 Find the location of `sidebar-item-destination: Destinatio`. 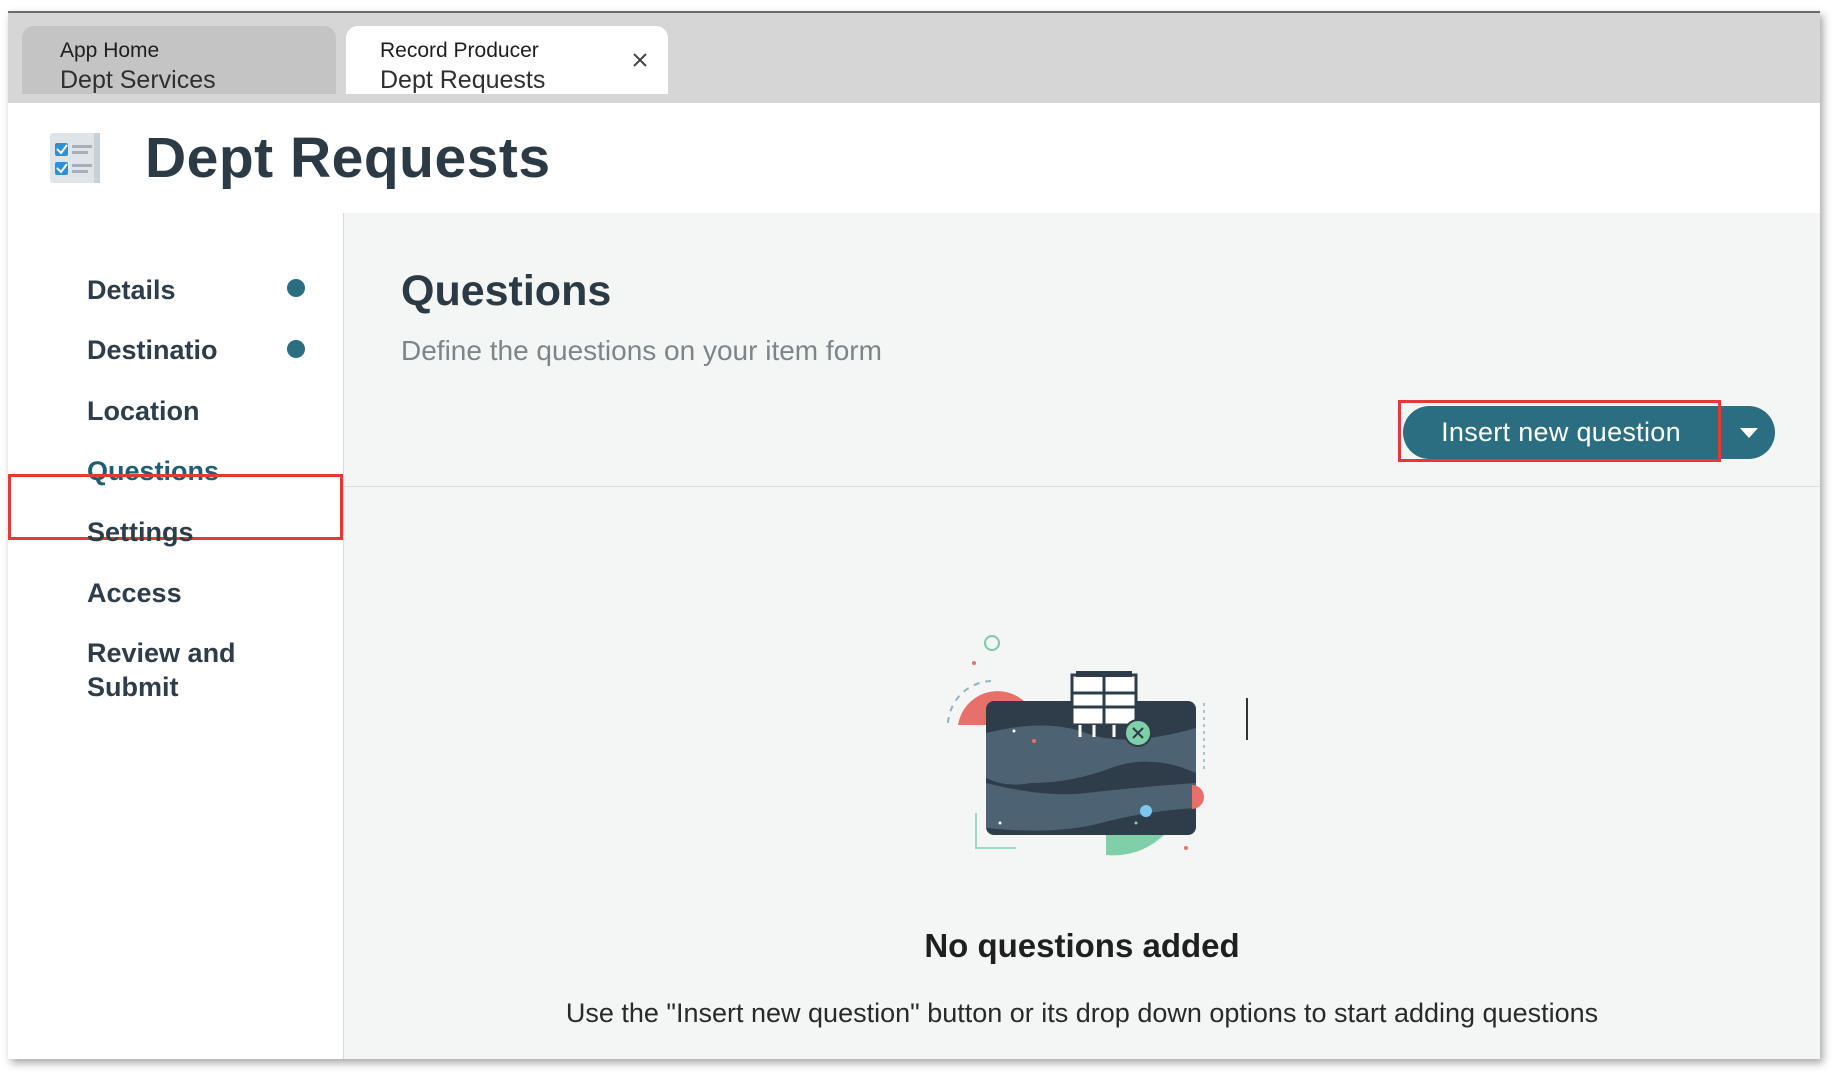

sidebar-item-destination: Destinatio is located at coordinates (152, 350).